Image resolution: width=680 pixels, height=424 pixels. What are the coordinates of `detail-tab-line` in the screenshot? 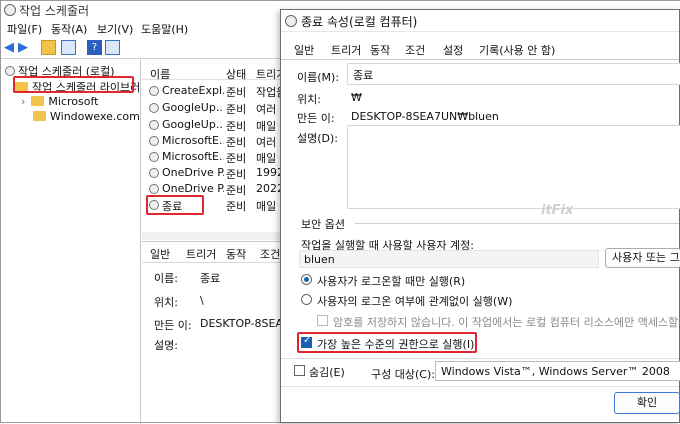 It's located at (212, 262).